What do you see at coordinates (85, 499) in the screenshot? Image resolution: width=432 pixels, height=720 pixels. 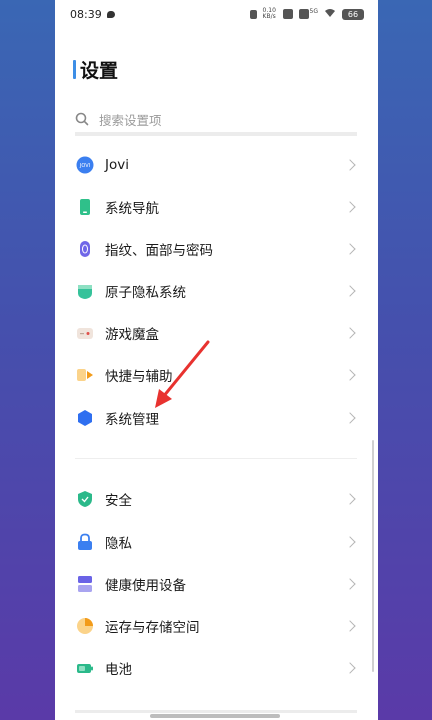 I see `security-shield-icon` at bounding box center [85, 499].